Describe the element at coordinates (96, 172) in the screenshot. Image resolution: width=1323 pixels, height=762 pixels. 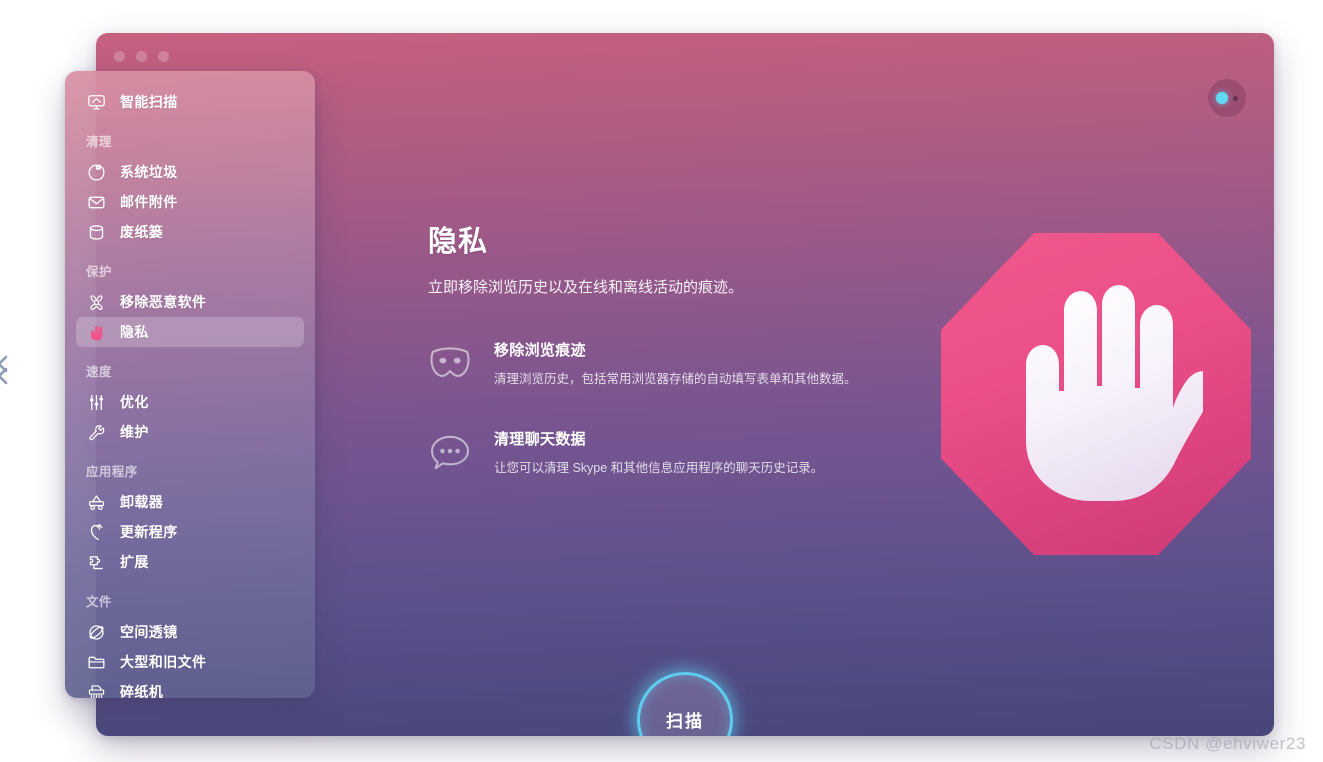
I see `system-junk-icon` at that location.